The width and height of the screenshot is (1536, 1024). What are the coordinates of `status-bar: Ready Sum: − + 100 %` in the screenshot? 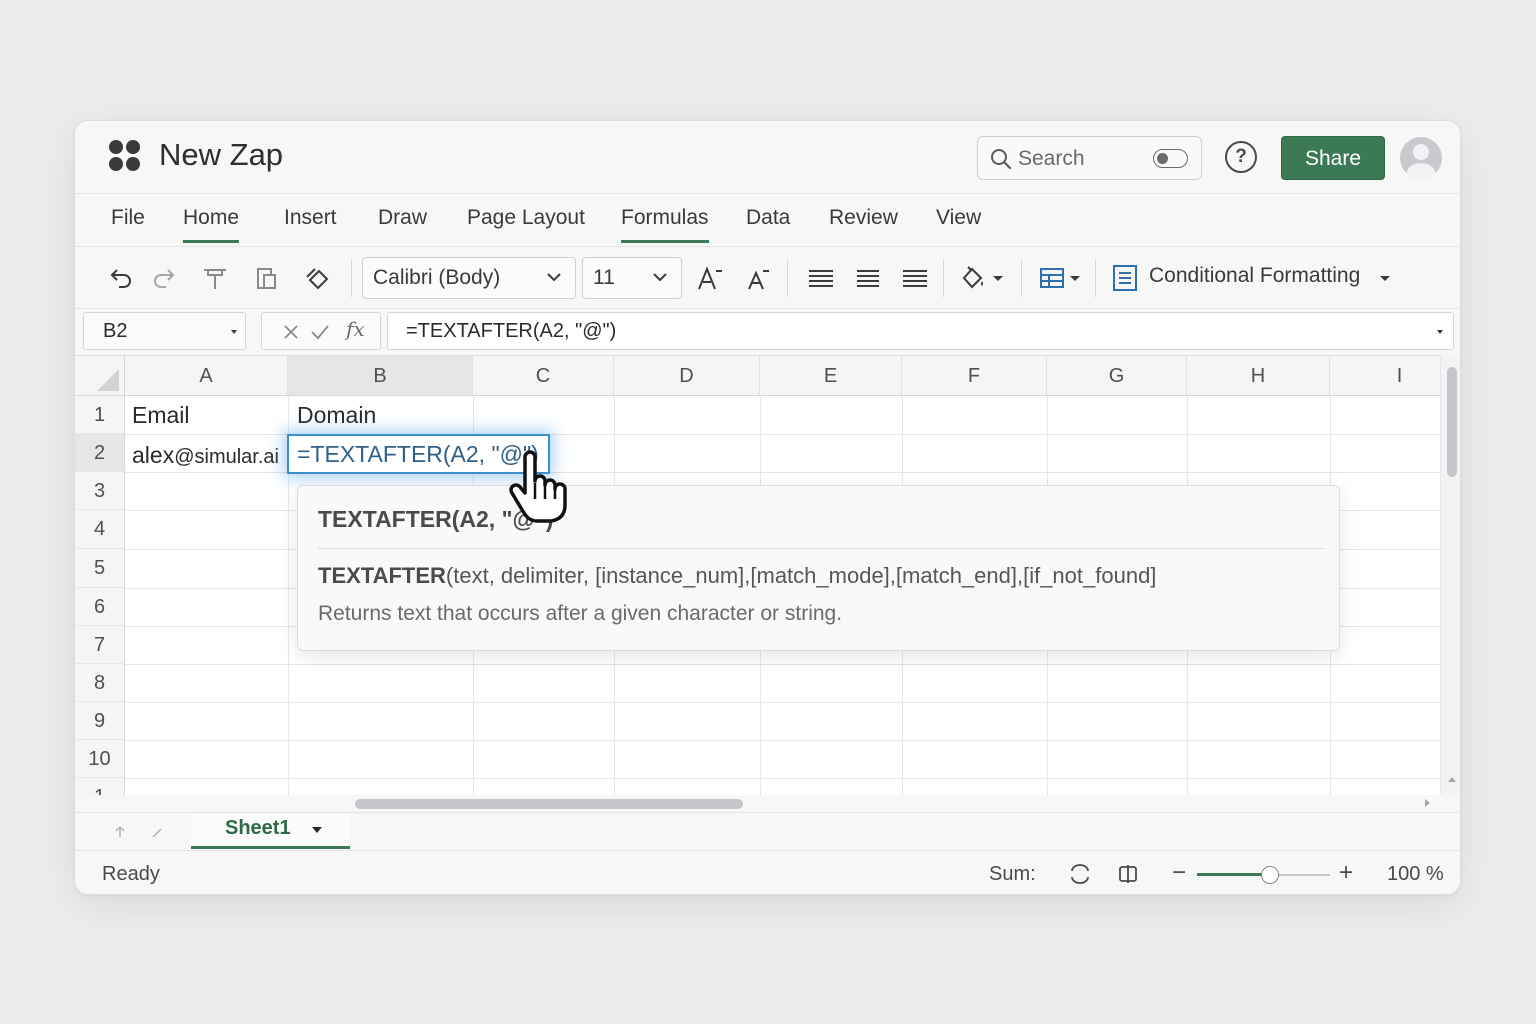 It's located at (767, 872).